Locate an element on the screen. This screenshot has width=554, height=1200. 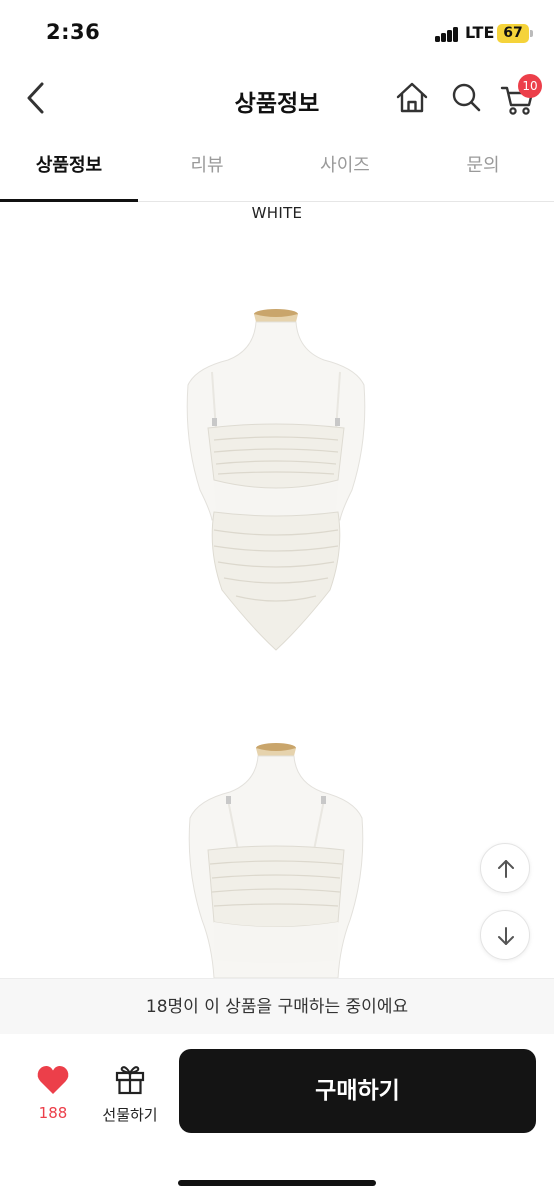
product-image-front is located at coordinates (276, 480).